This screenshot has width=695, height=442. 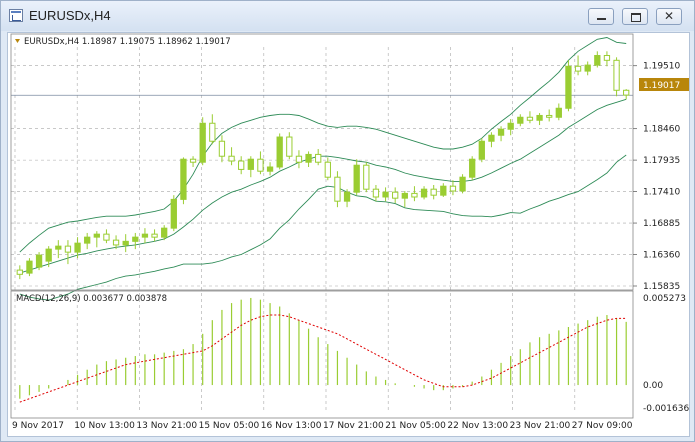 What do you see at coordinates (70, 15) in the screenshot?
I see `window-title: EURUSDx,H4` at bounding box center [70, 15].